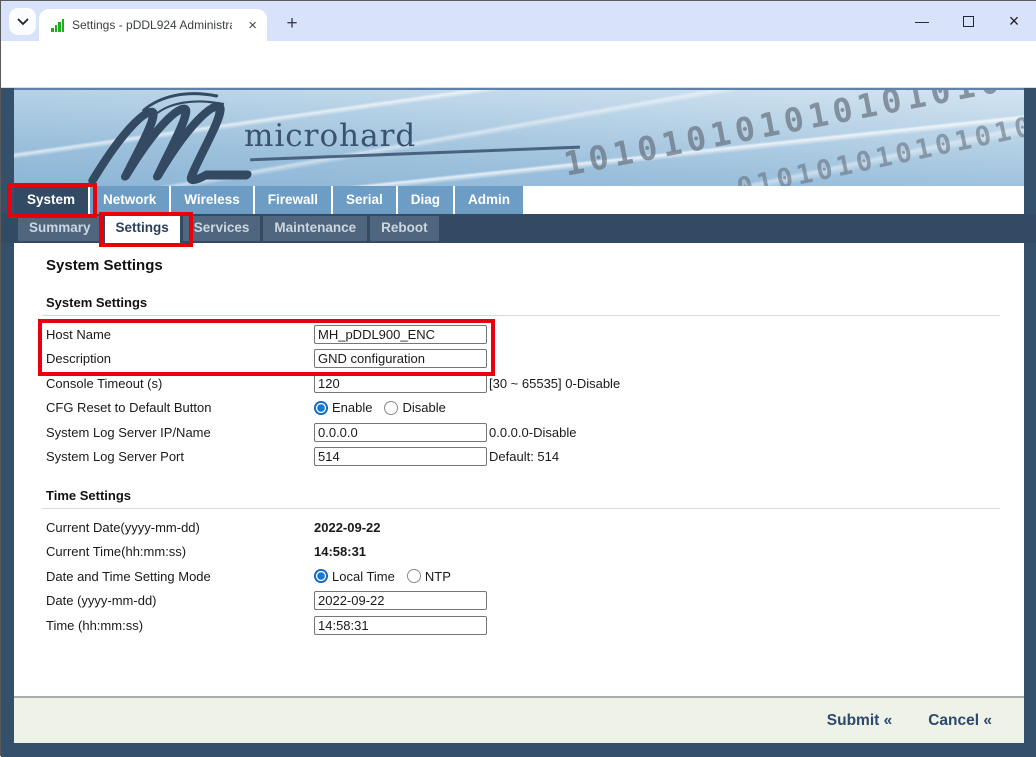  What do you see at coordinates (315, 228) in the screenshot?
I see `subtab-maintenance: Maintenance` at bounding box center [315, 228].